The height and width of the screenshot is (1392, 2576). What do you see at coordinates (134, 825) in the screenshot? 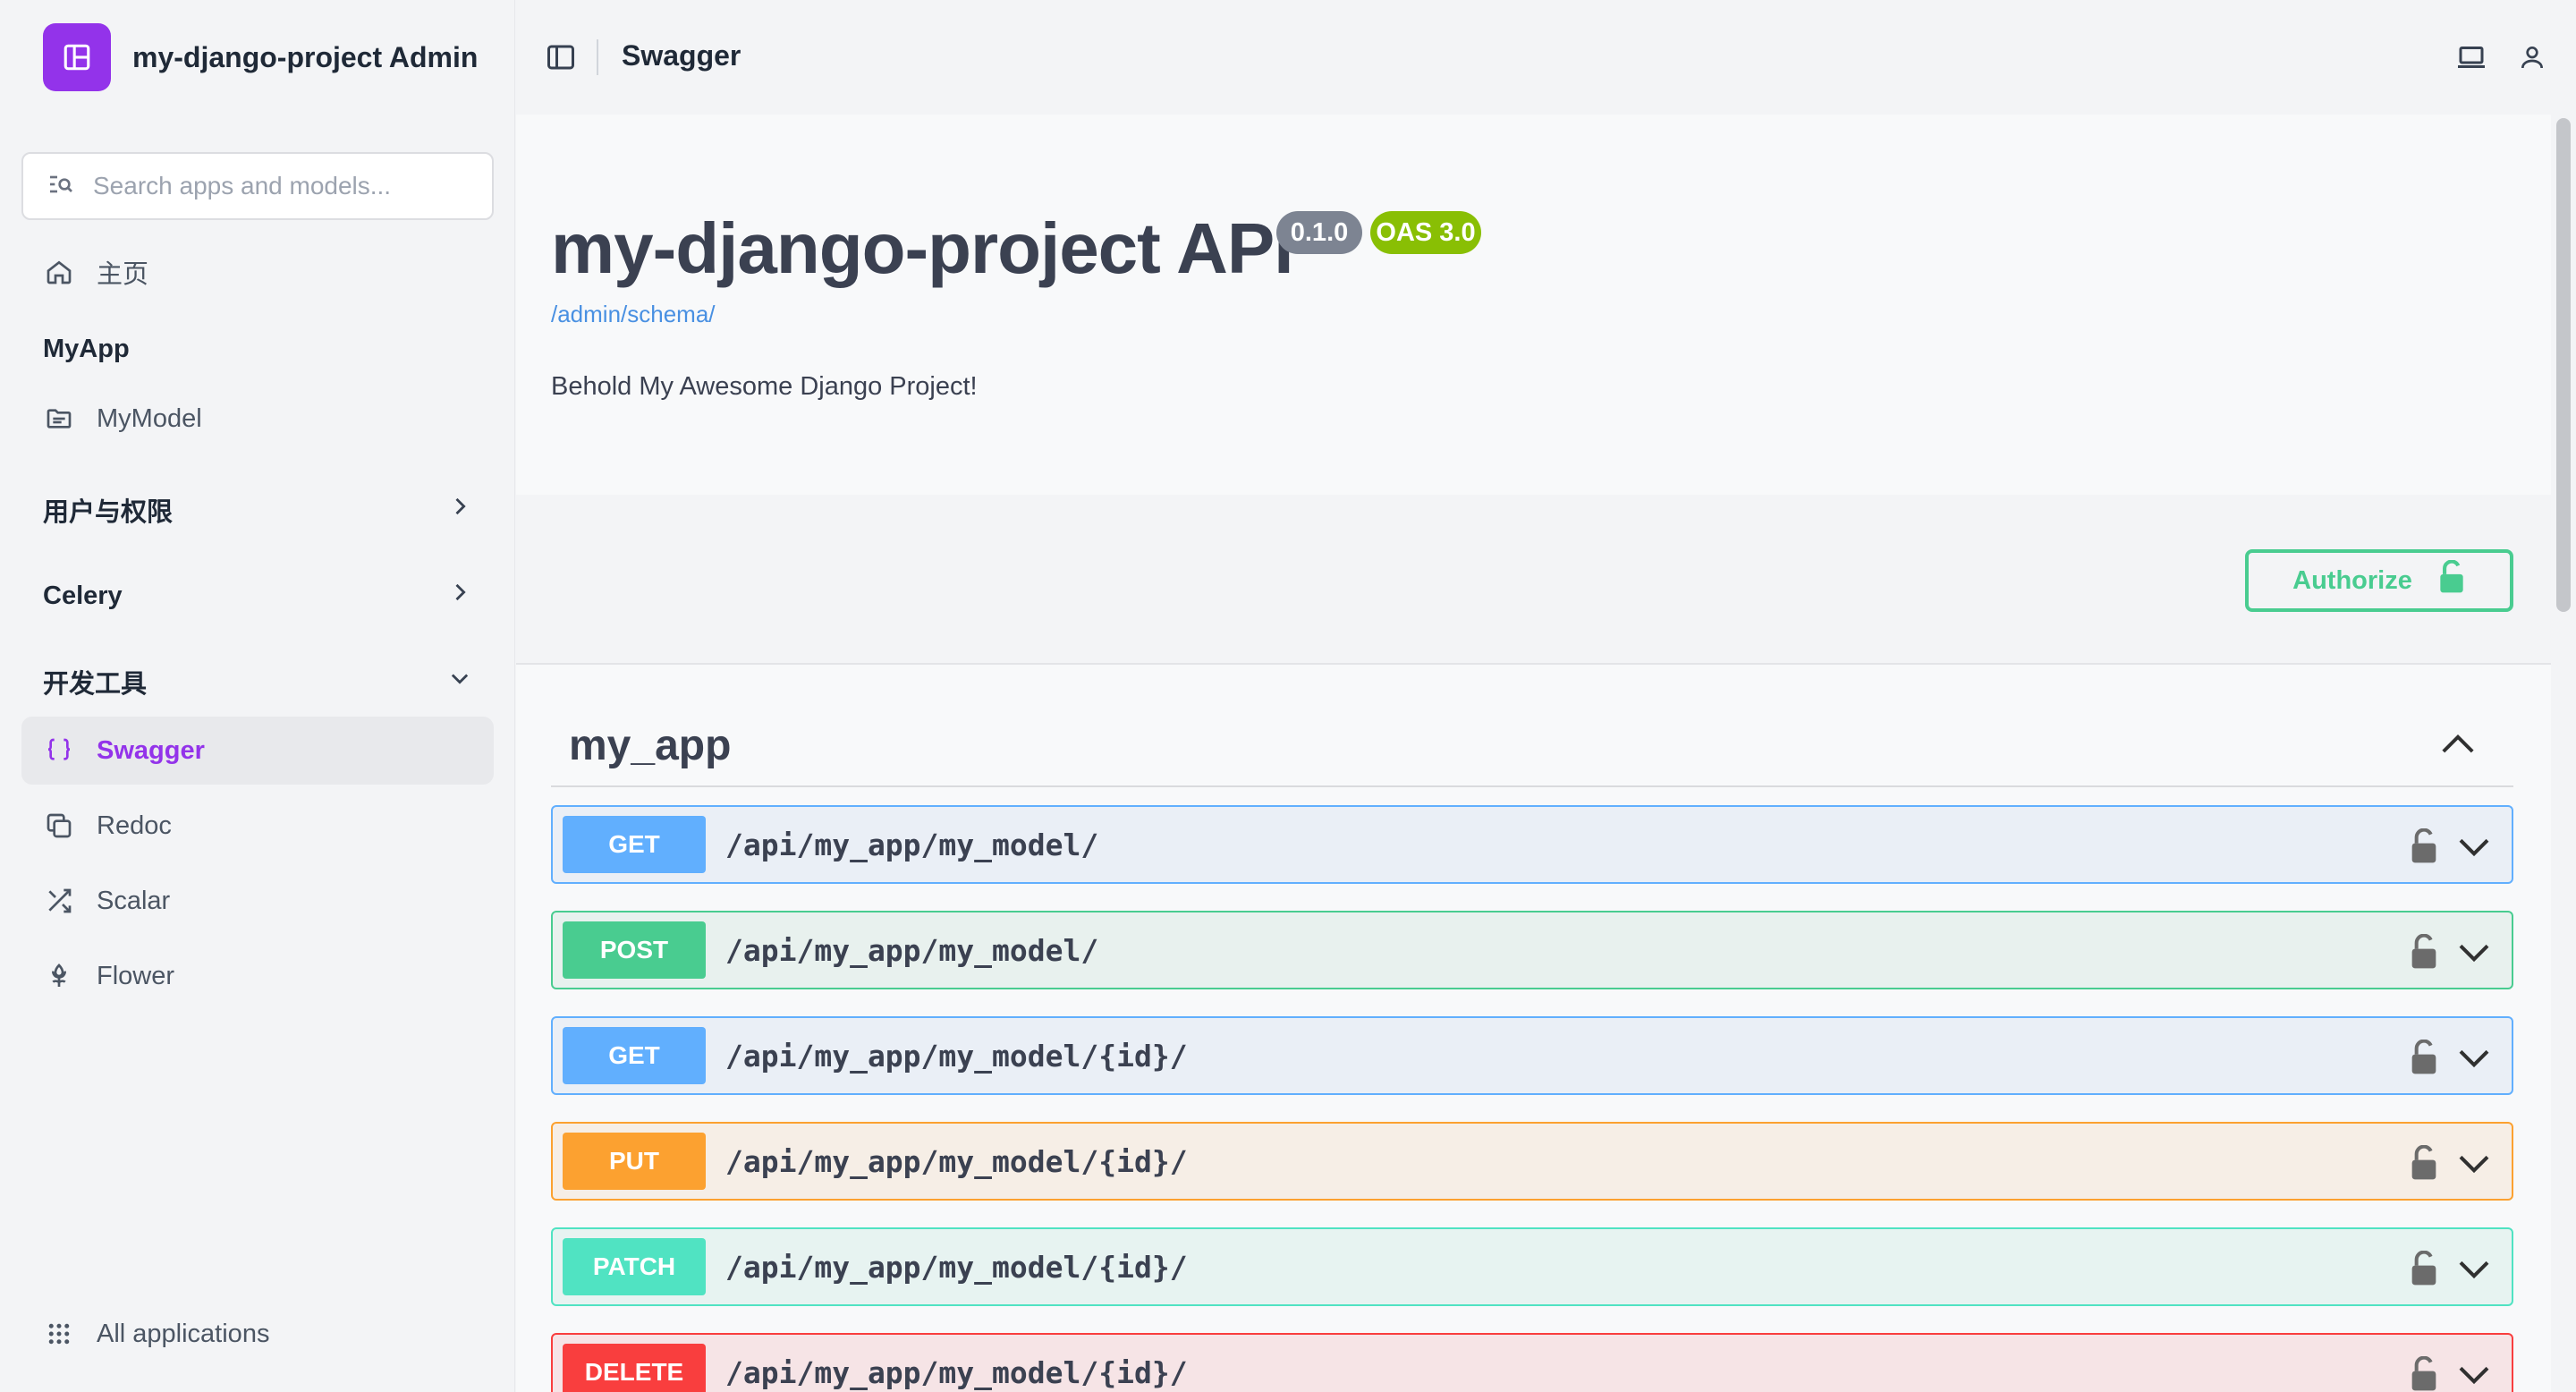
I see `sidebar-item-label: Redoc` at bounding box center [134, 825].